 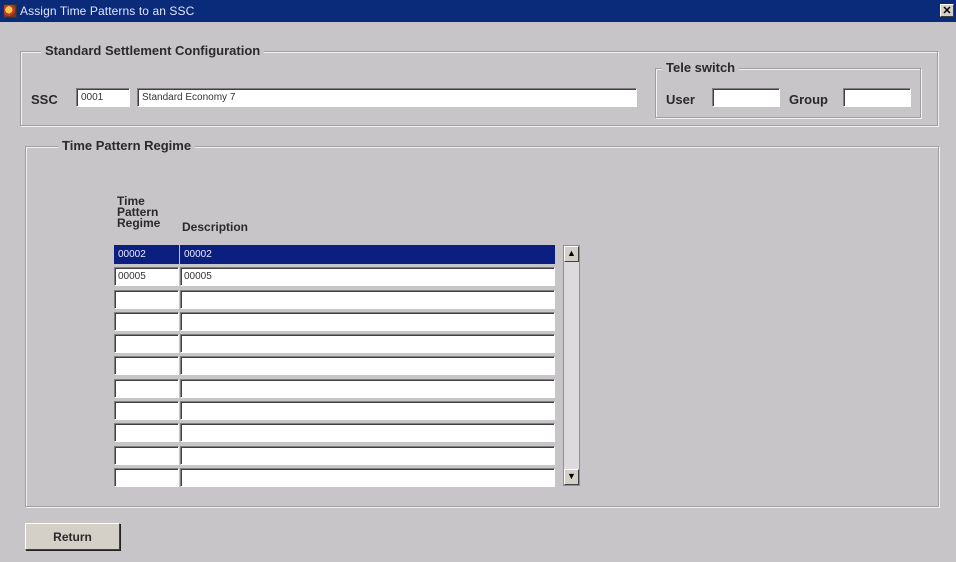 What do you see at coordinates (139, 223) in the screenshot?
I see `tpr-code-header-line3: Regime` at bounding box center [139, 223].